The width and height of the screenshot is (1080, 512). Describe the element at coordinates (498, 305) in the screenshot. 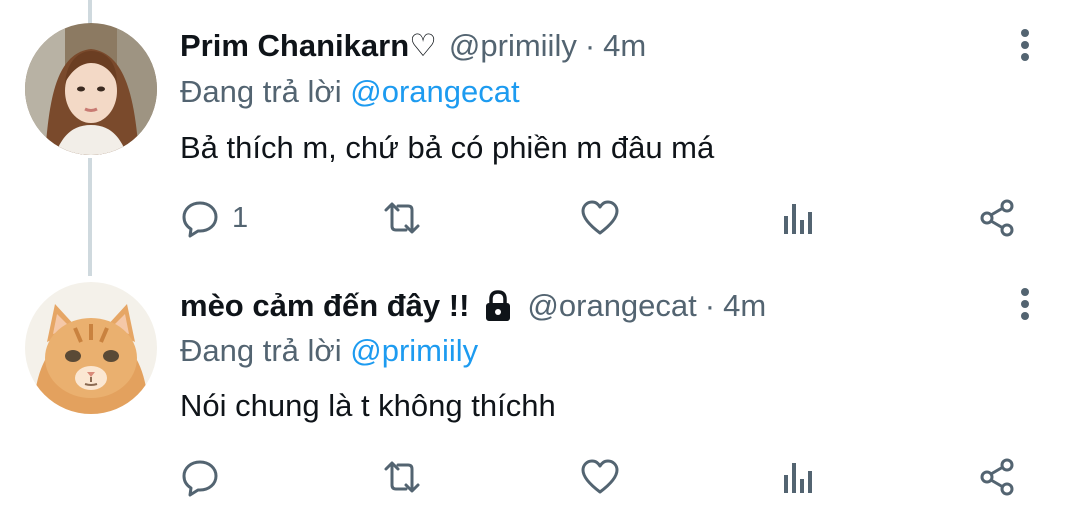

I see `lock-icon` at that location.